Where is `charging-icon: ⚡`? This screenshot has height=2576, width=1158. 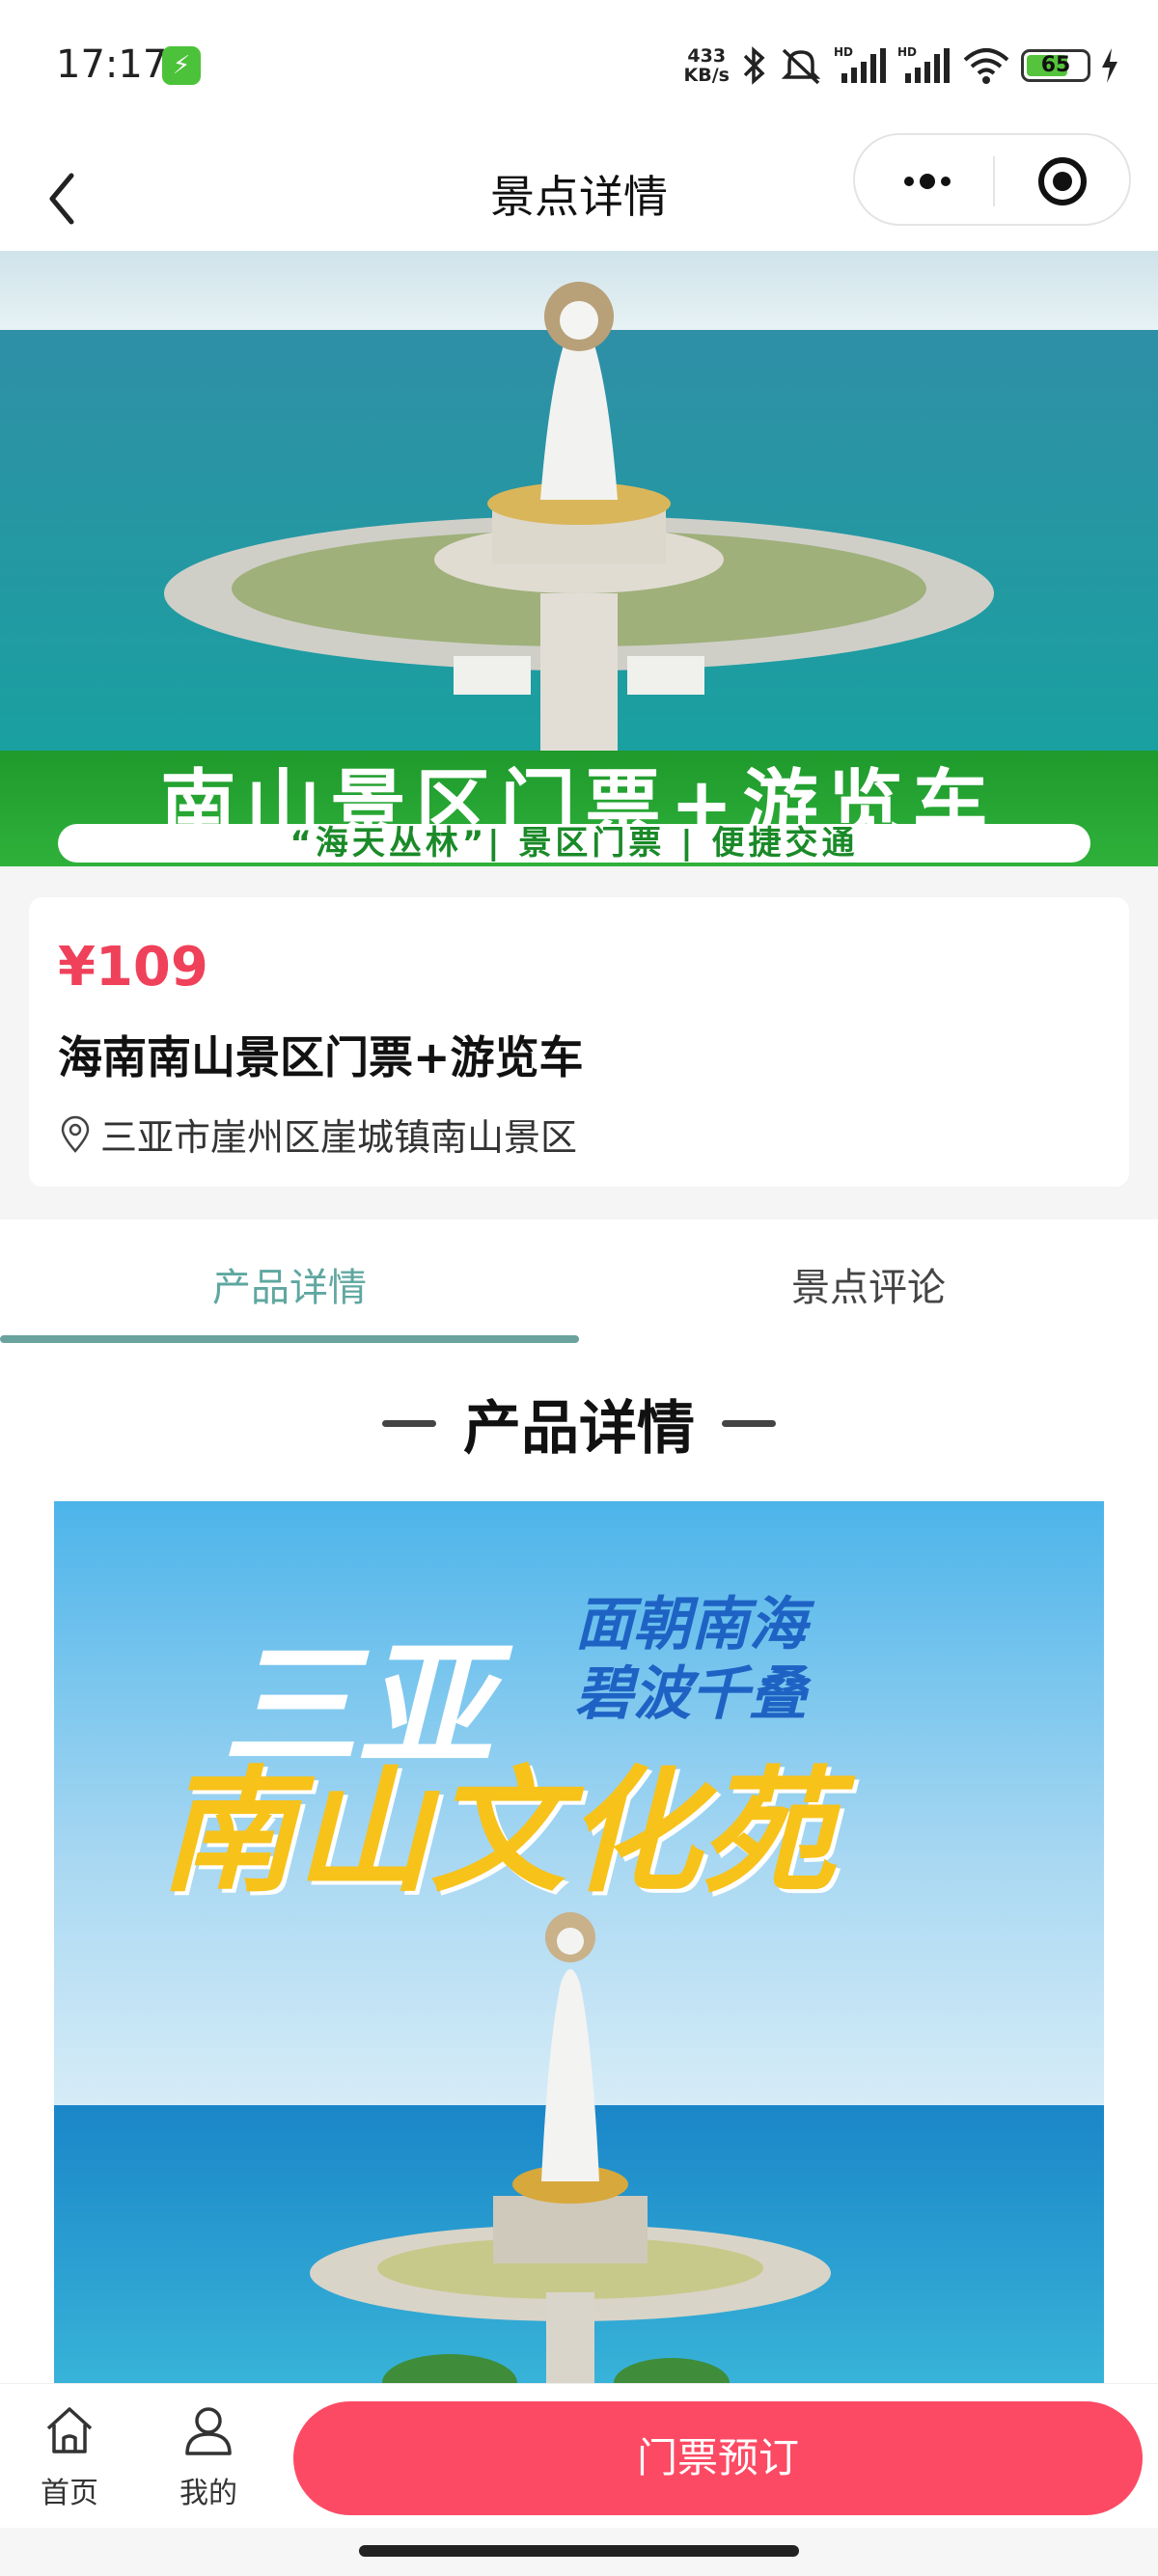
charging-icon: ⚡ is located at coordinates (181, 65).